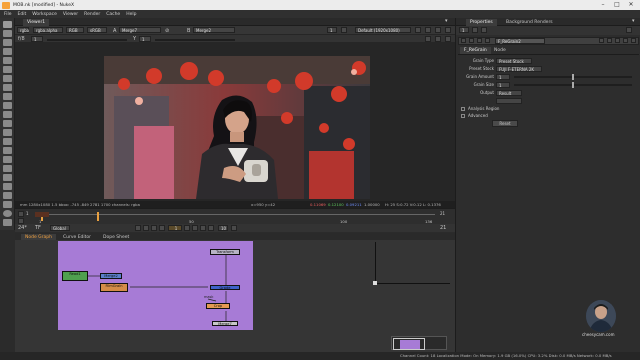  I want to click on other-tool-icon, so click(7, 141).